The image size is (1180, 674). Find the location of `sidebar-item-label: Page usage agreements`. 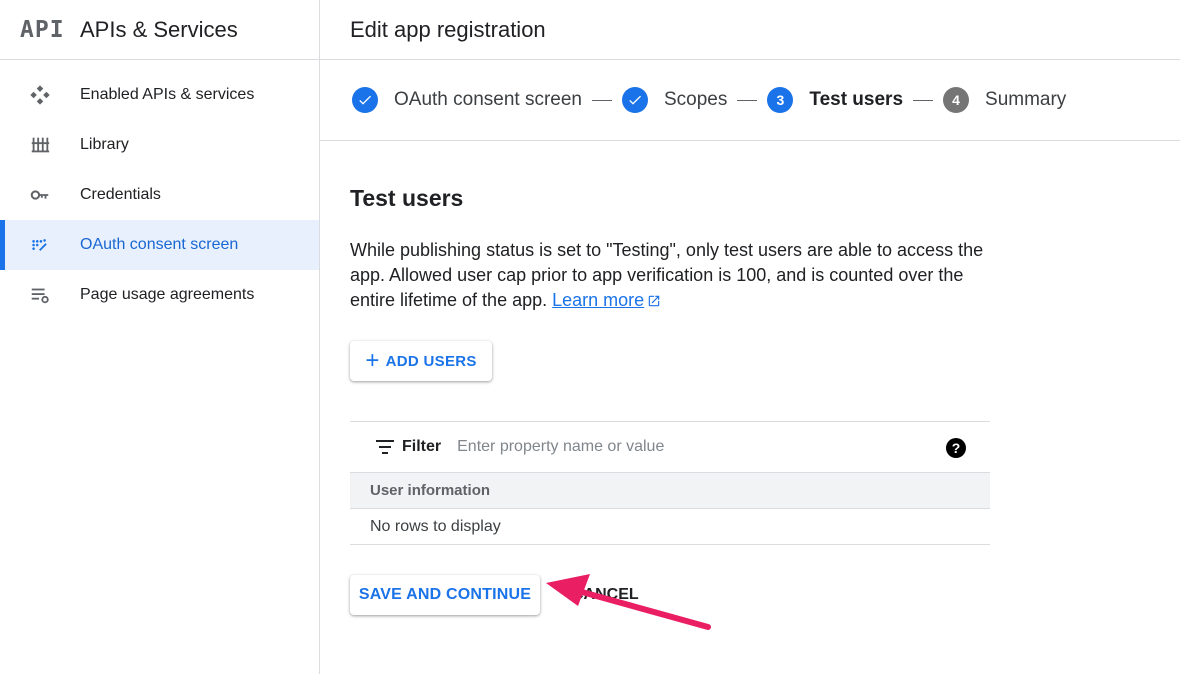

sidebar-item-label: Page usage agreements is located at coordinates (167, 294).